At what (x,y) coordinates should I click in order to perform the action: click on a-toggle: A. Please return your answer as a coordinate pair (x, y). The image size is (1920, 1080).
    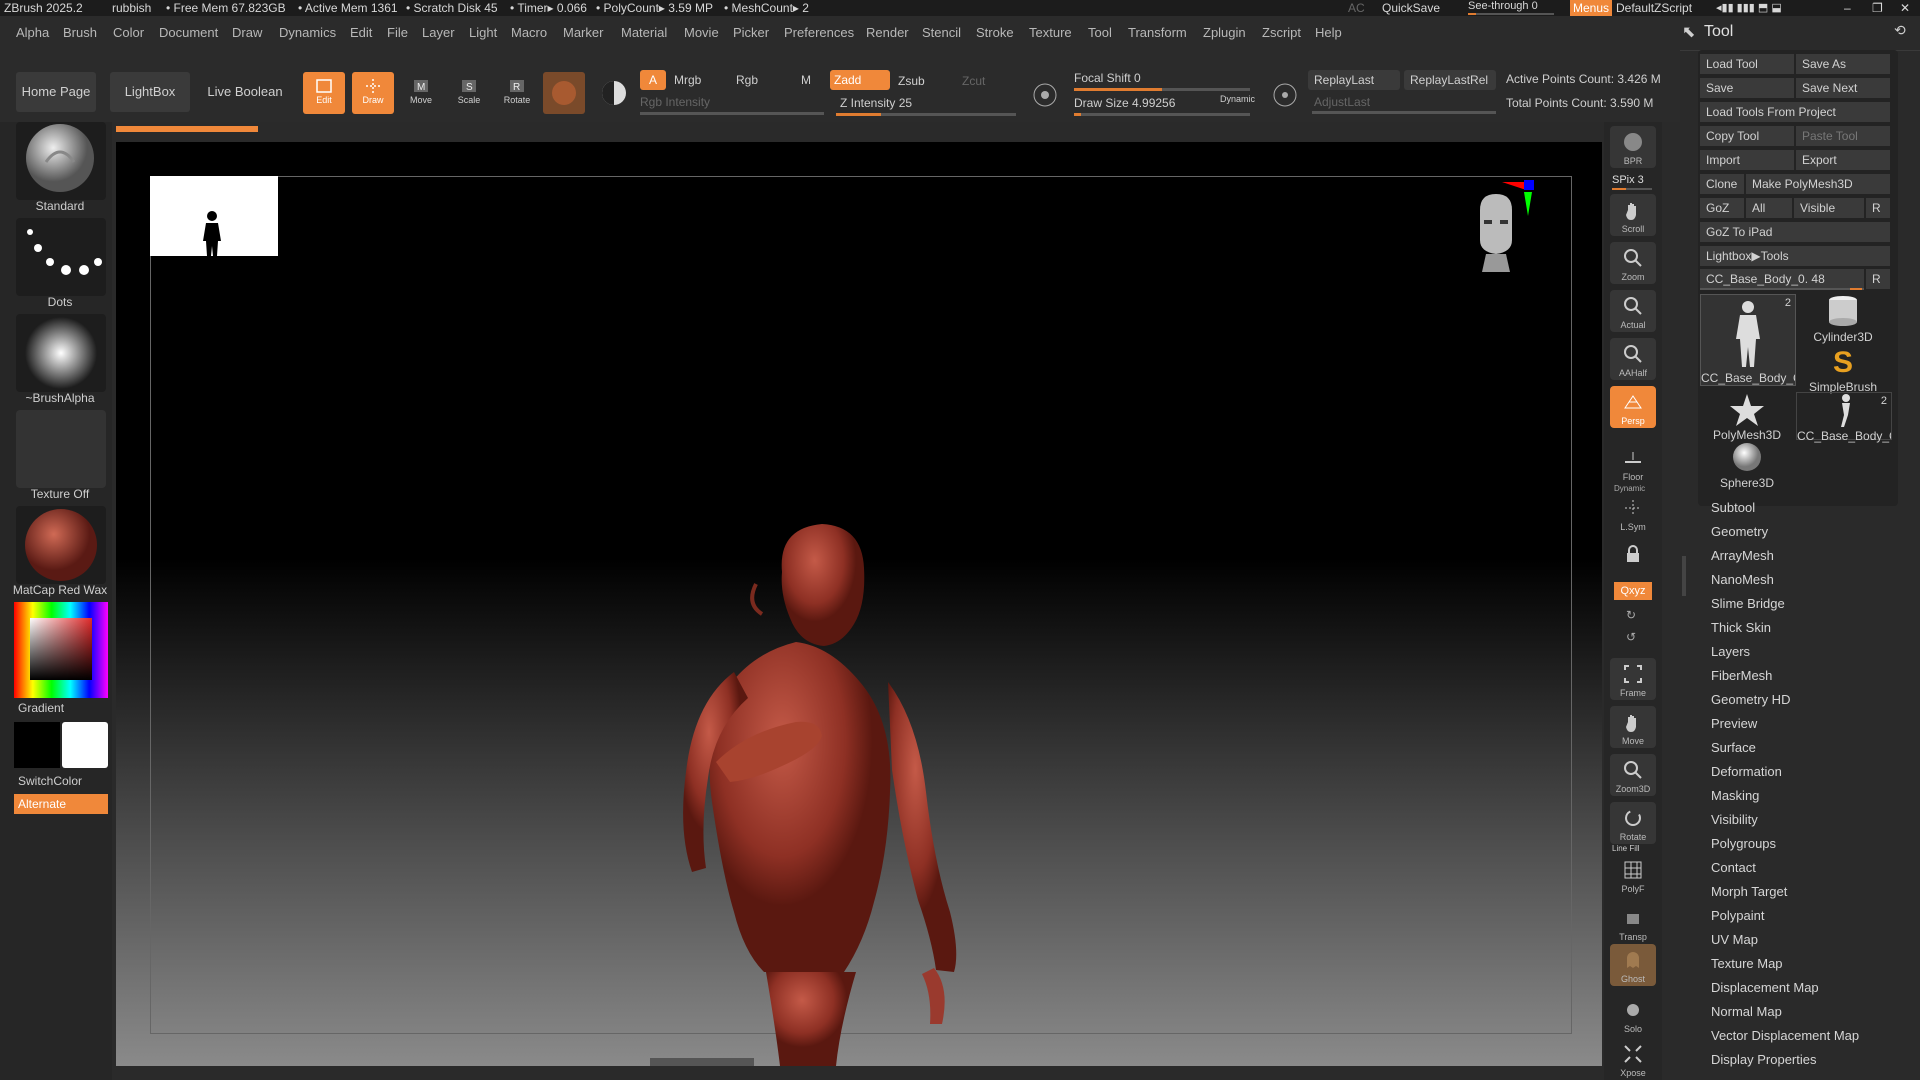
    Looking at the image, I should click on (653, 80).